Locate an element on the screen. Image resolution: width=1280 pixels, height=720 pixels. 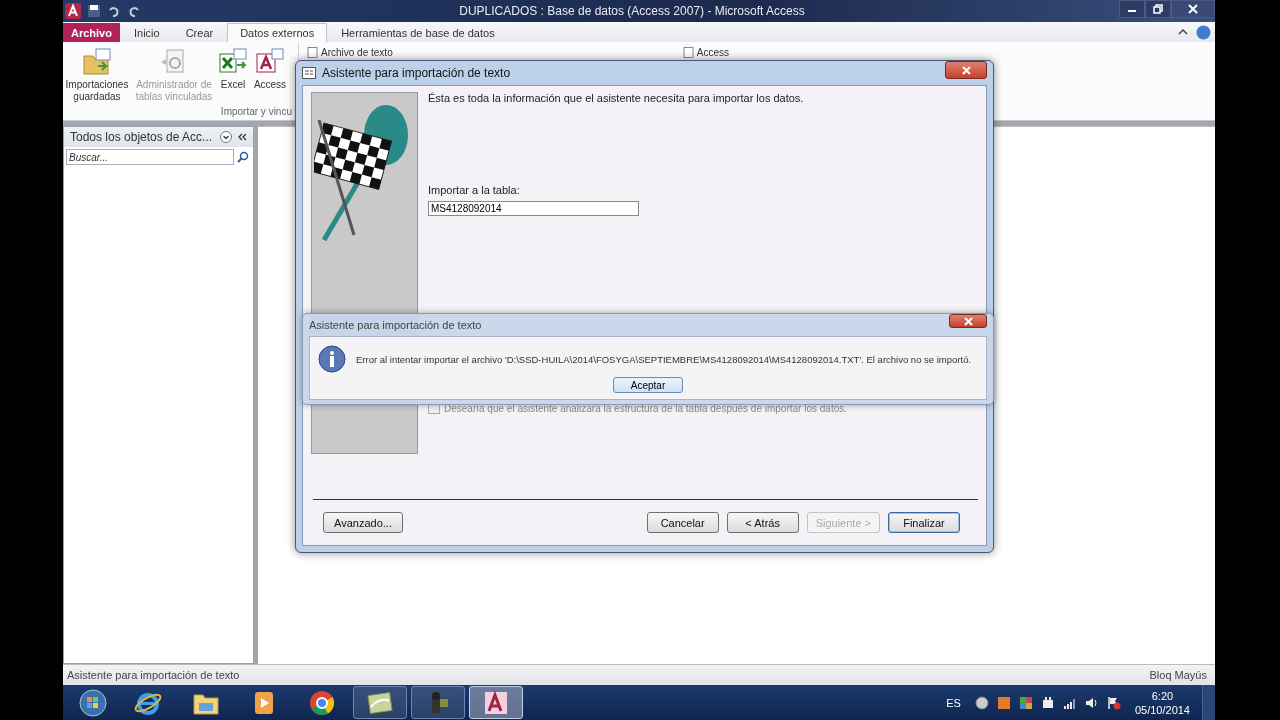
dialog-button: Cancelar is located at coordinates (682, 522).